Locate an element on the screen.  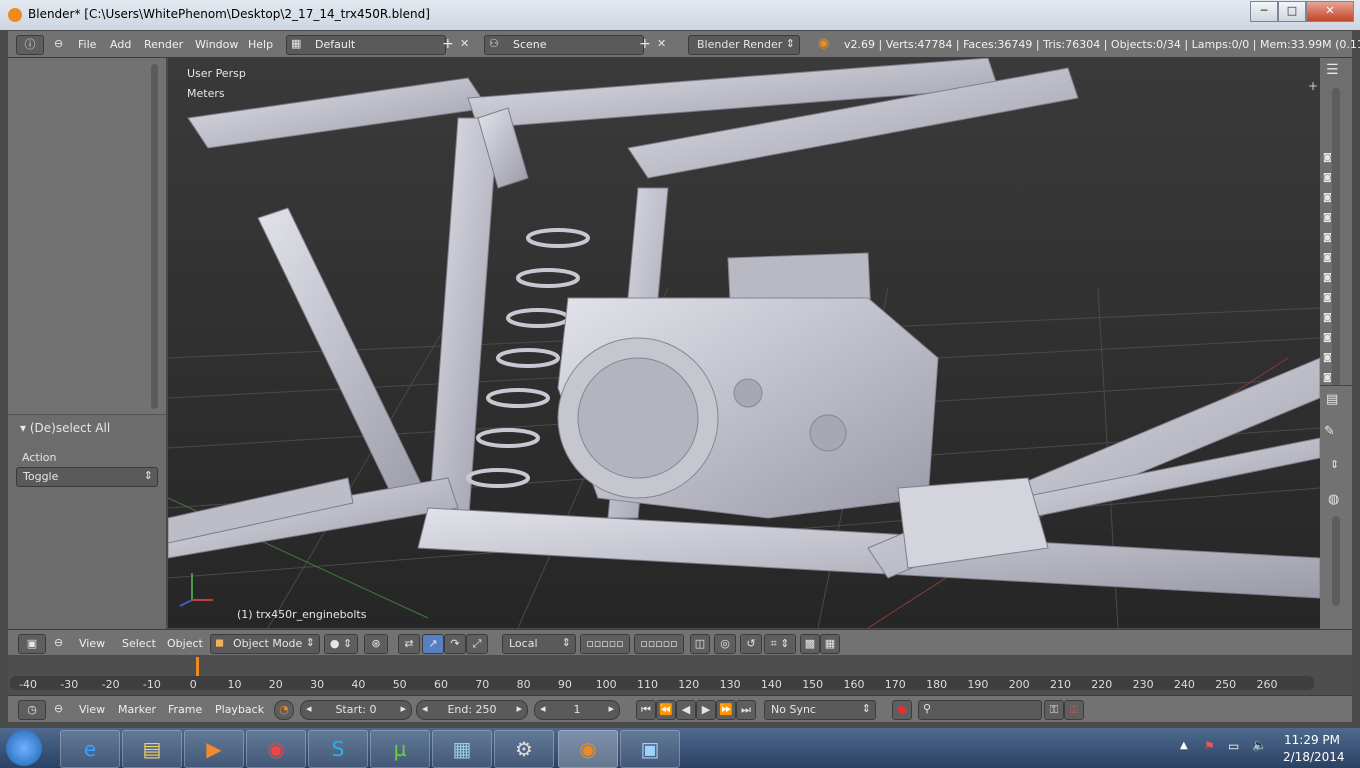
scene-field: ⚇ Scene is located at coordinates (564, 45).